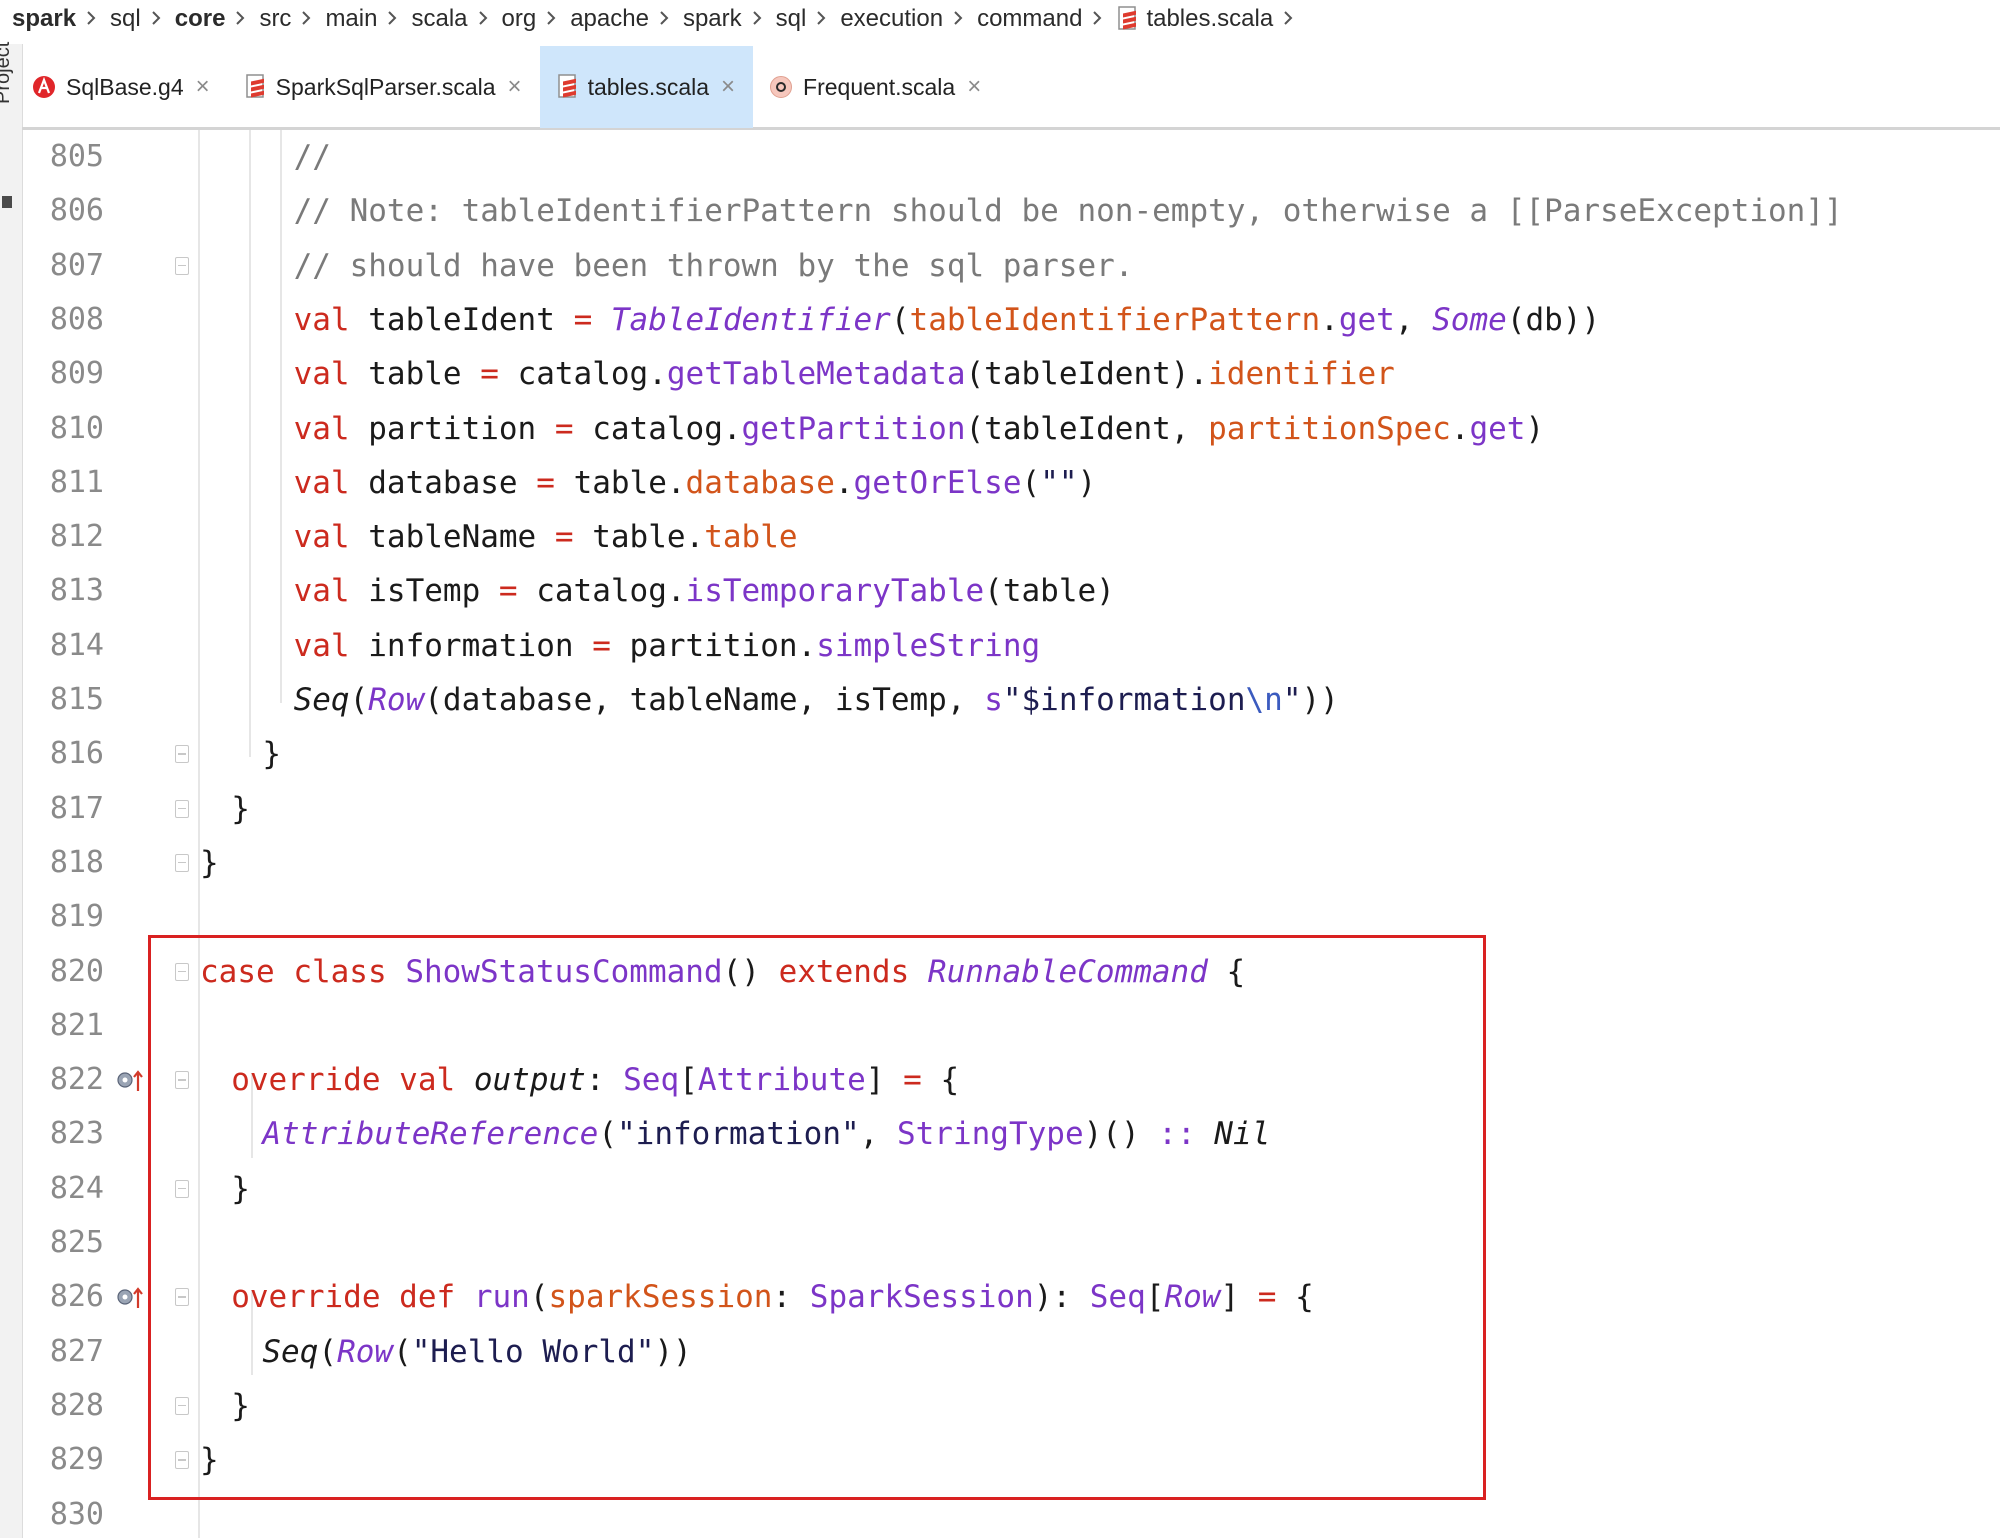  What do you see at coordinates (7, 73) in the screenshot?
I see `project-tool-label: Project` at bounding box center [7, 73].